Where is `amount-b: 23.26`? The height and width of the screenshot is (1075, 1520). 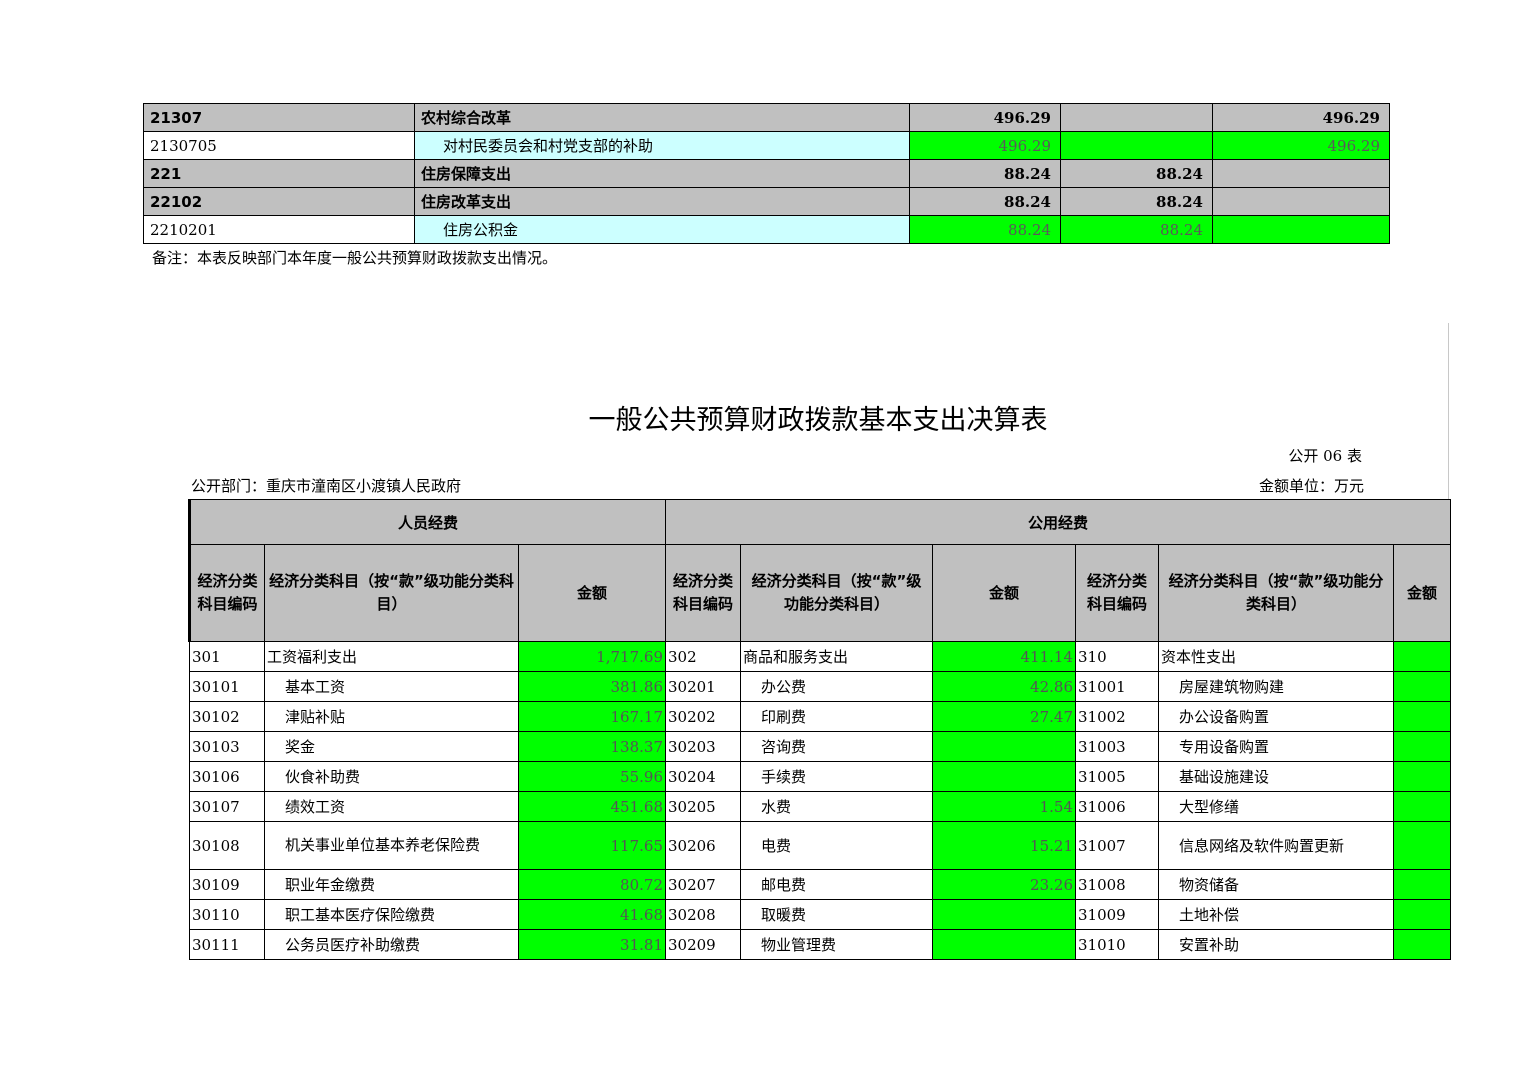 amount-b: 23.26 is located at coordinates (1004, 884).